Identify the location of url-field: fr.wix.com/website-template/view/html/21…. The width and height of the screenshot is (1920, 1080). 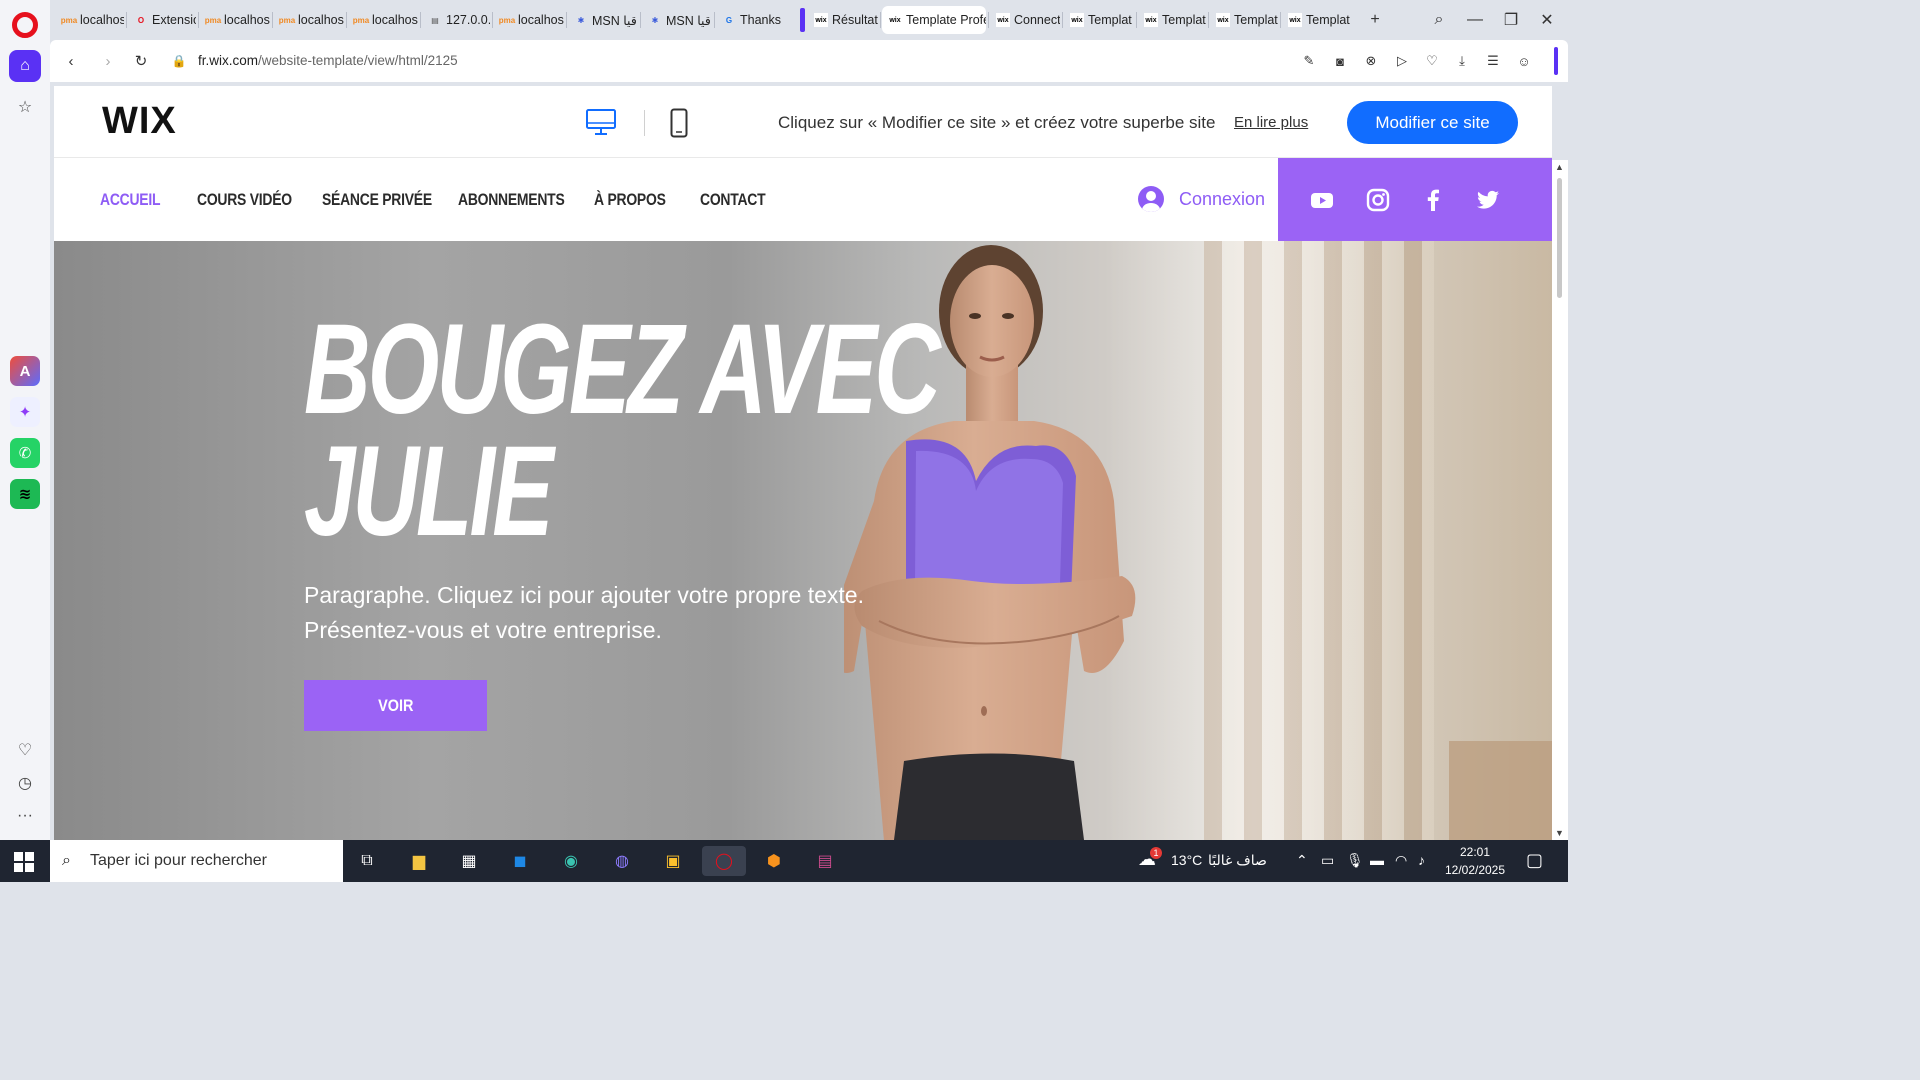
(328, 60).